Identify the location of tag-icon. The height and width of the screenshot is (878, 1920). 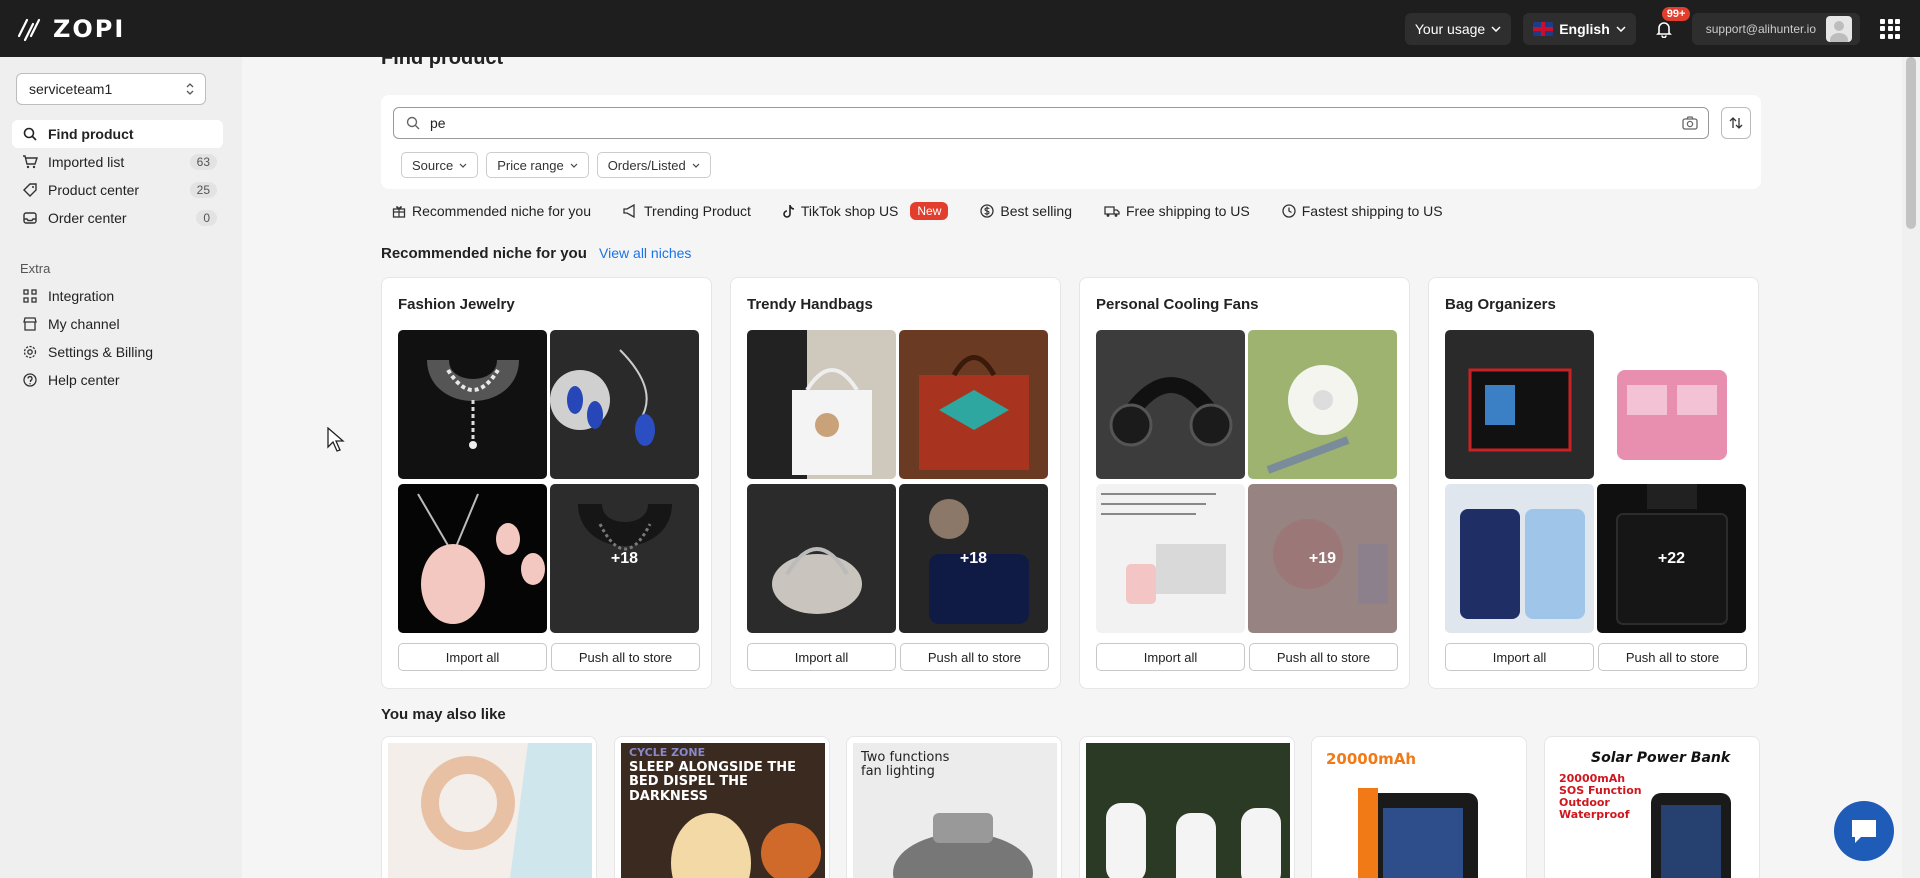
(30, 190).